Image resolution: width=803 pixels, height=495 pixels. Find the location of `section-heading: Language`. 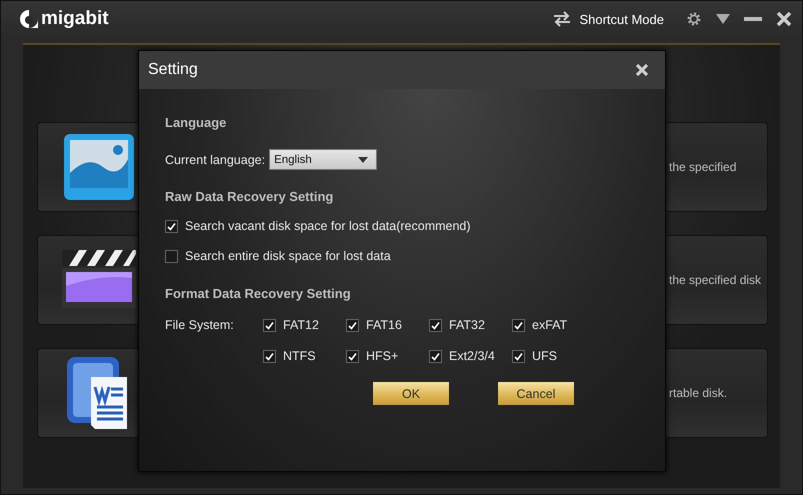

section-heading: Language is located at coordinates (196, 122).